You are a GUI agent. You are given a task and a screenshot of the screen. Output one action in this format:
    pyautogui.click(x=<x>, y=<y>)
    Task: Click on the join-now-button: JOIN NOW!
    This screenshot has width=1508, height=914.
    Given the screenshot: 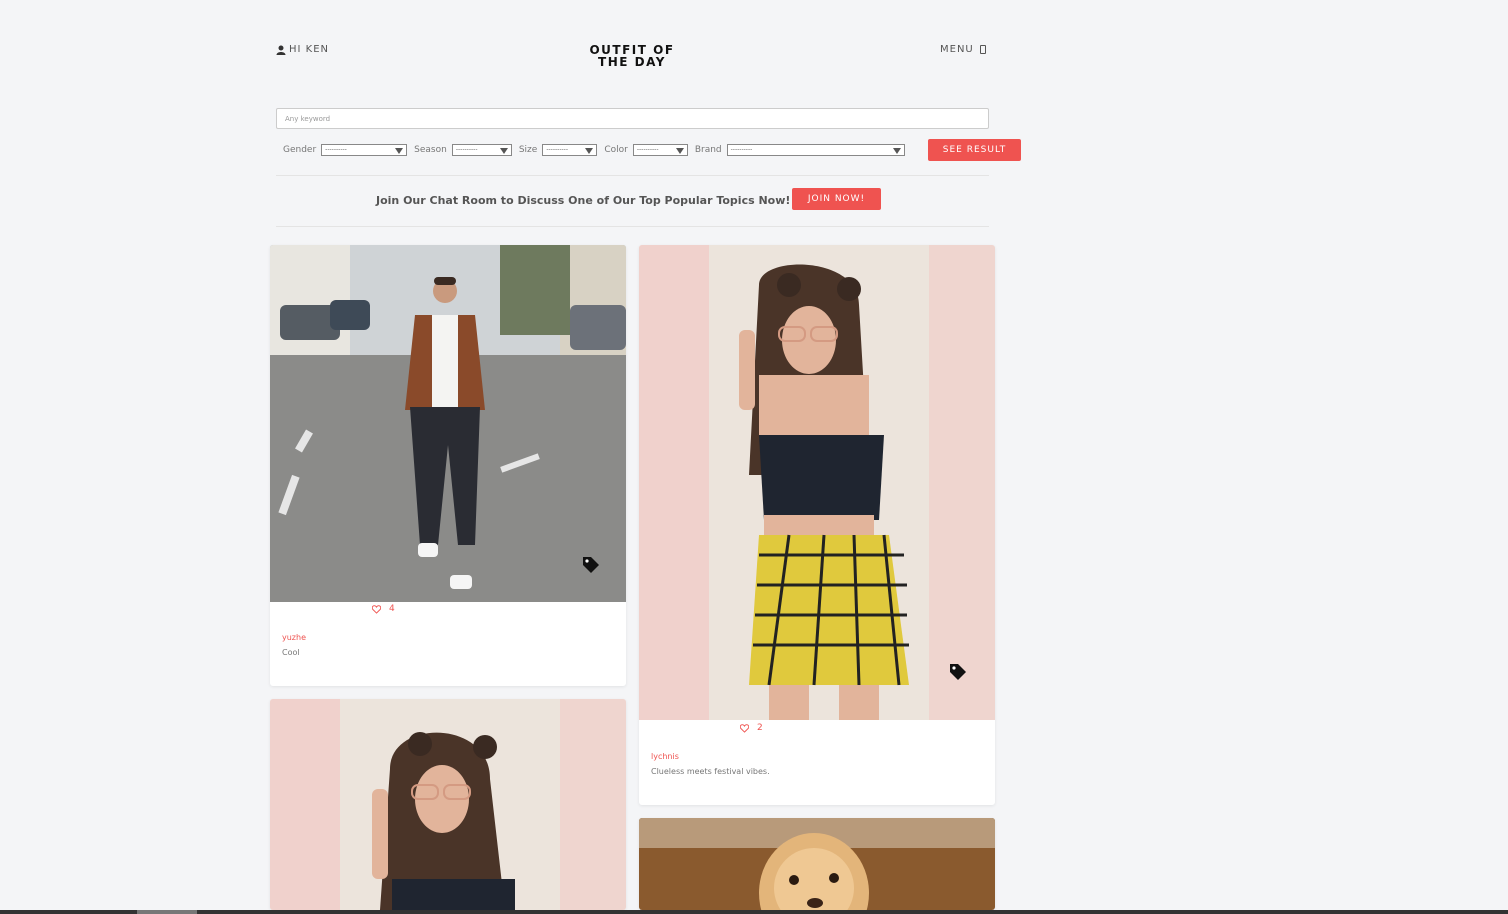 What is the action you would take?
    pyautogui.click(x=836, y=199)
    